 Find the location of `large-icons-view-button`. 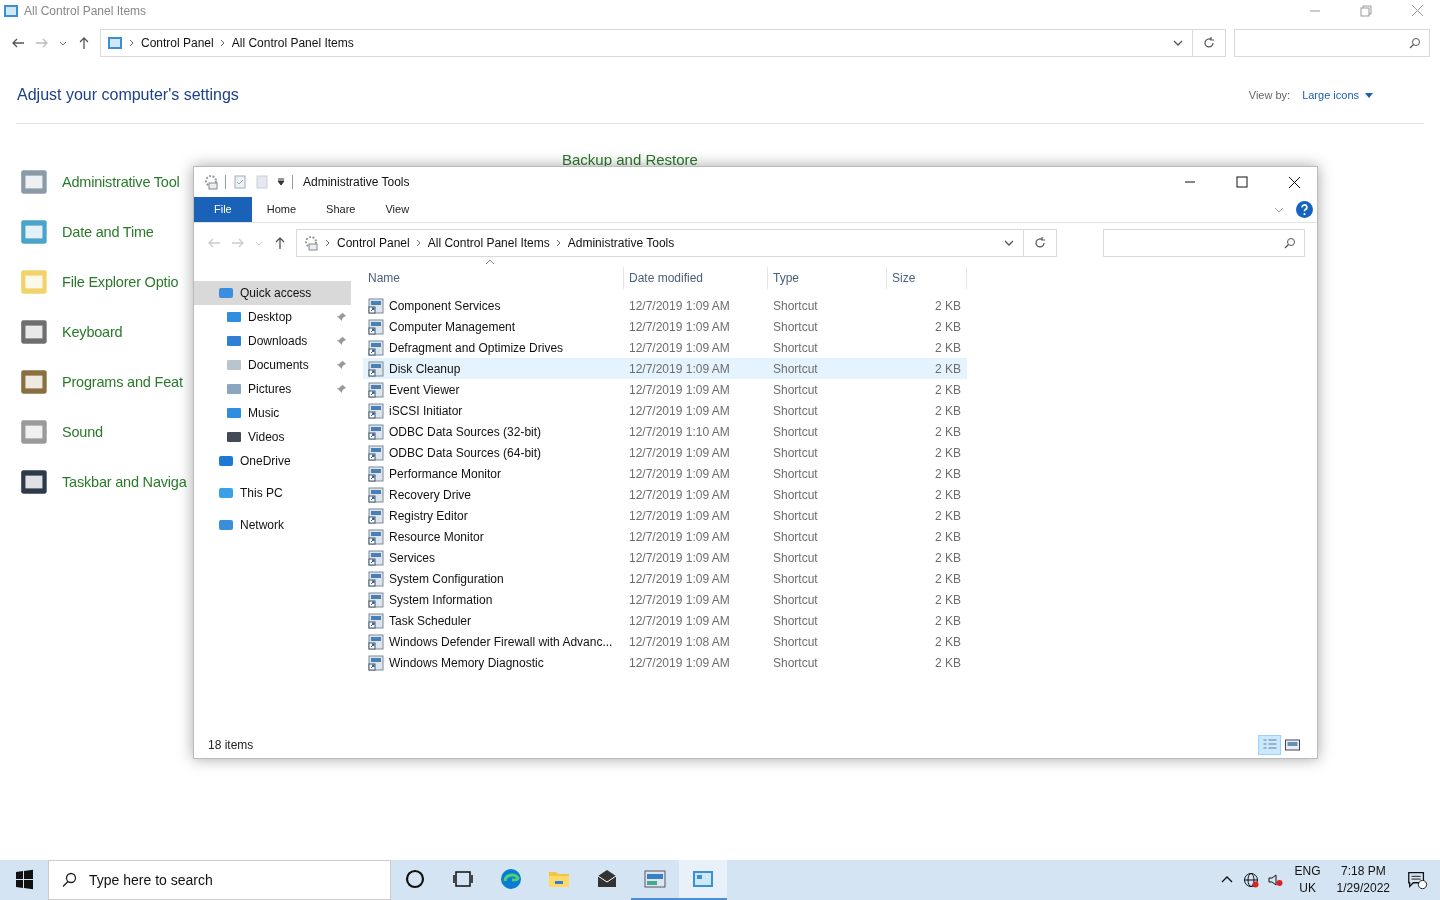

large-icons-view-button is located at coordinates (1292, 745).